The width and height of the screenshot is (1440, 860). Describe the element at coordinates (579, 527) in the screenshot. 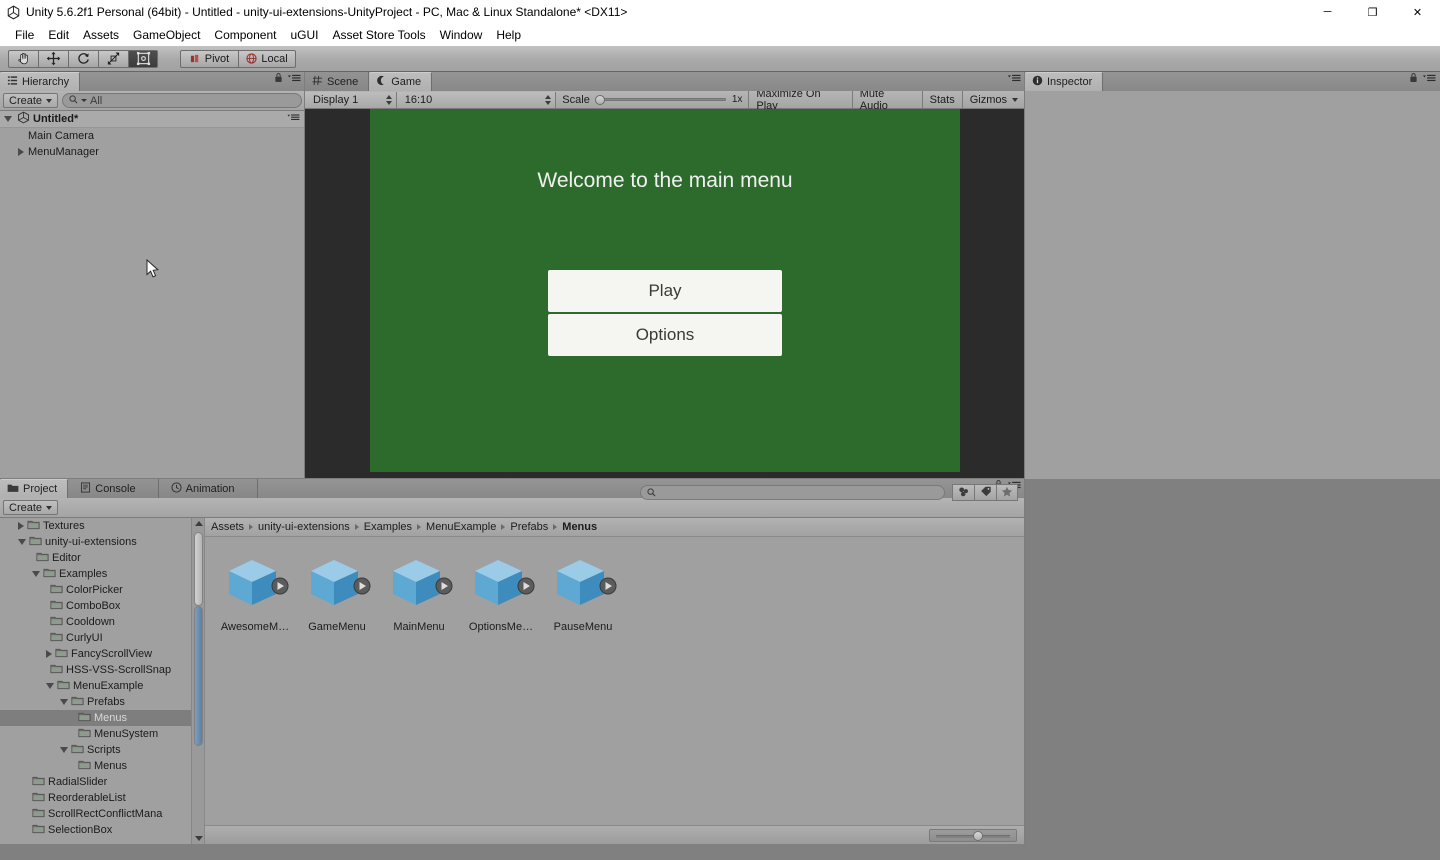

I see `breadcrumb-menus: Menus` at that location.